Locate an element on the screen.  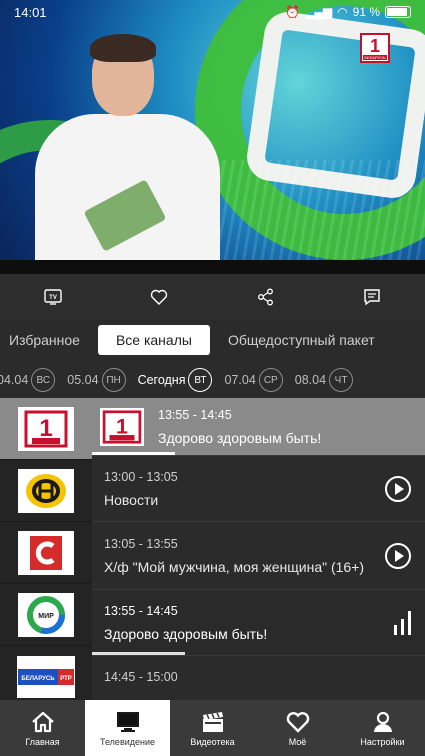
category-tabs: Избранное Все каналы Общедоступный пакет is located at coordinates (212, 340).